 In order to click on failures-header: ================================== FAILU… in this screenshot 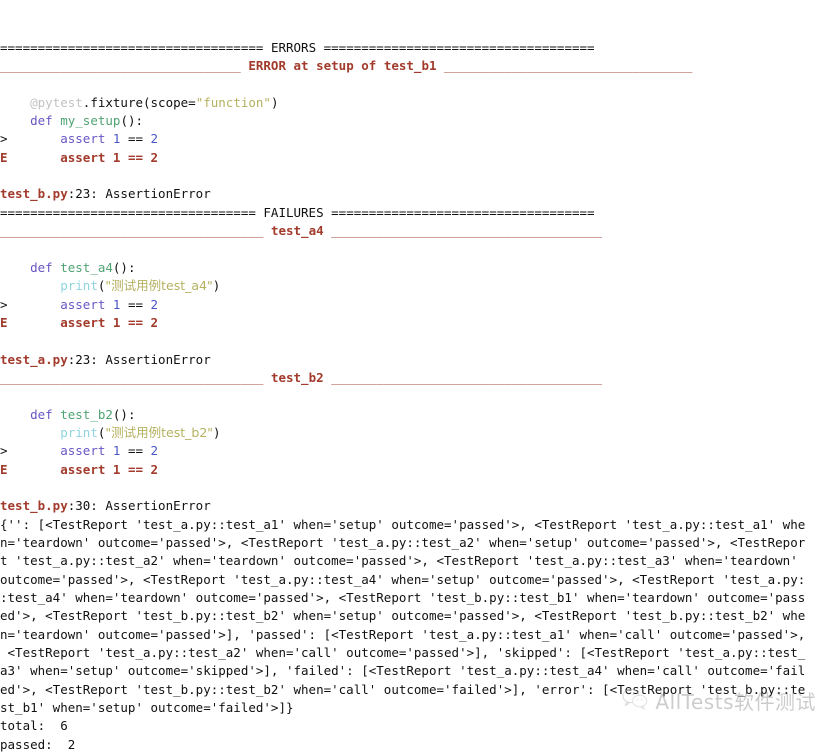, I will do `click(416, 213)`.